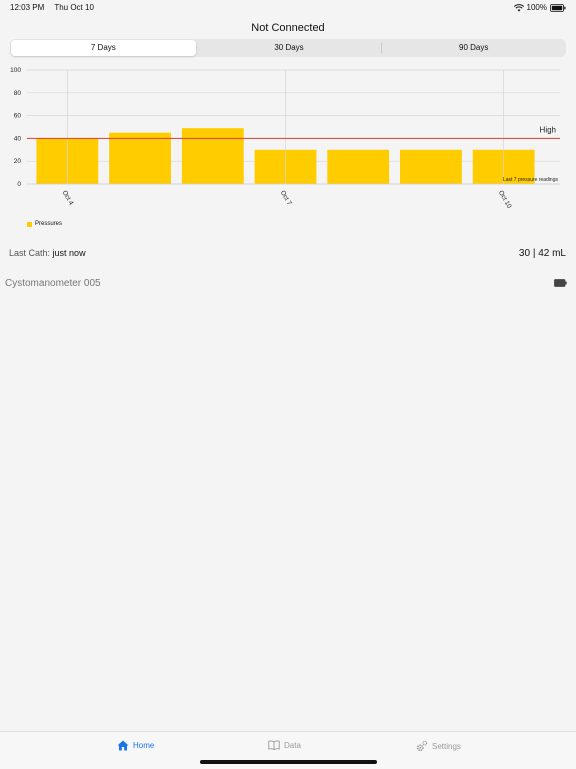  I want to click on y-tick-label: 0, so click(19, 184).